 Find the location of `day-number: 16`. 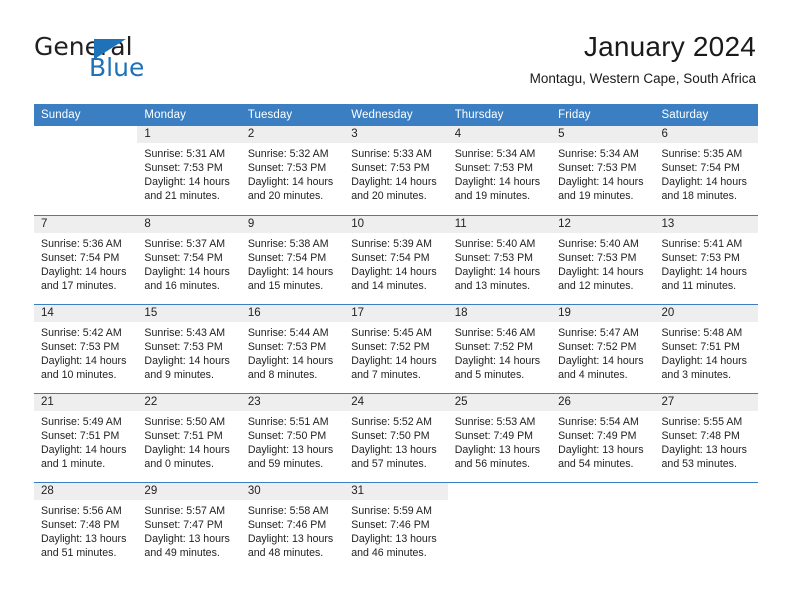

day-number: 16 is located at coordinates (292, 313).